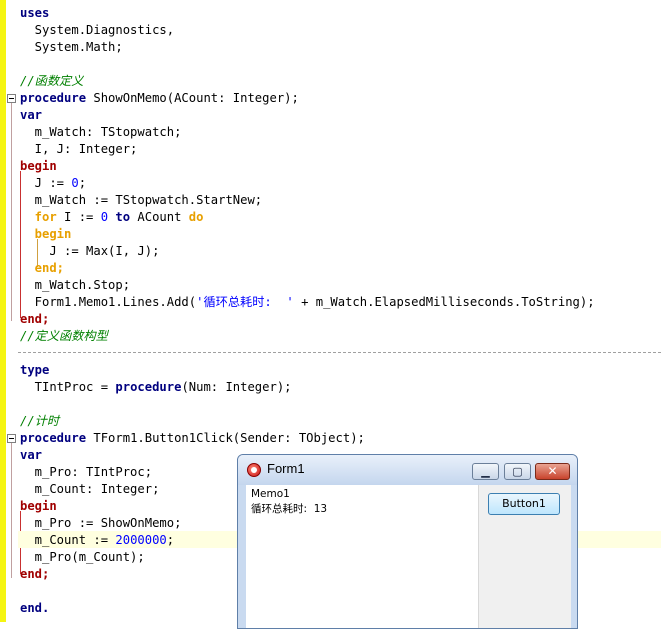  I want to click on code-line: m_Count := 2000000;, so click(97, 540).